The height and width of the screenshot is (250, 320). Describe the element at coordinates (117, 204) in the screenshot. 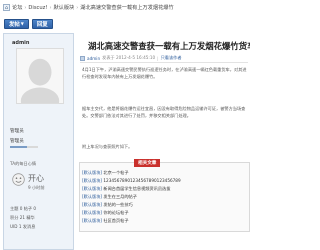

I see `list-item-title: 发帖的一些技巧` at that location.